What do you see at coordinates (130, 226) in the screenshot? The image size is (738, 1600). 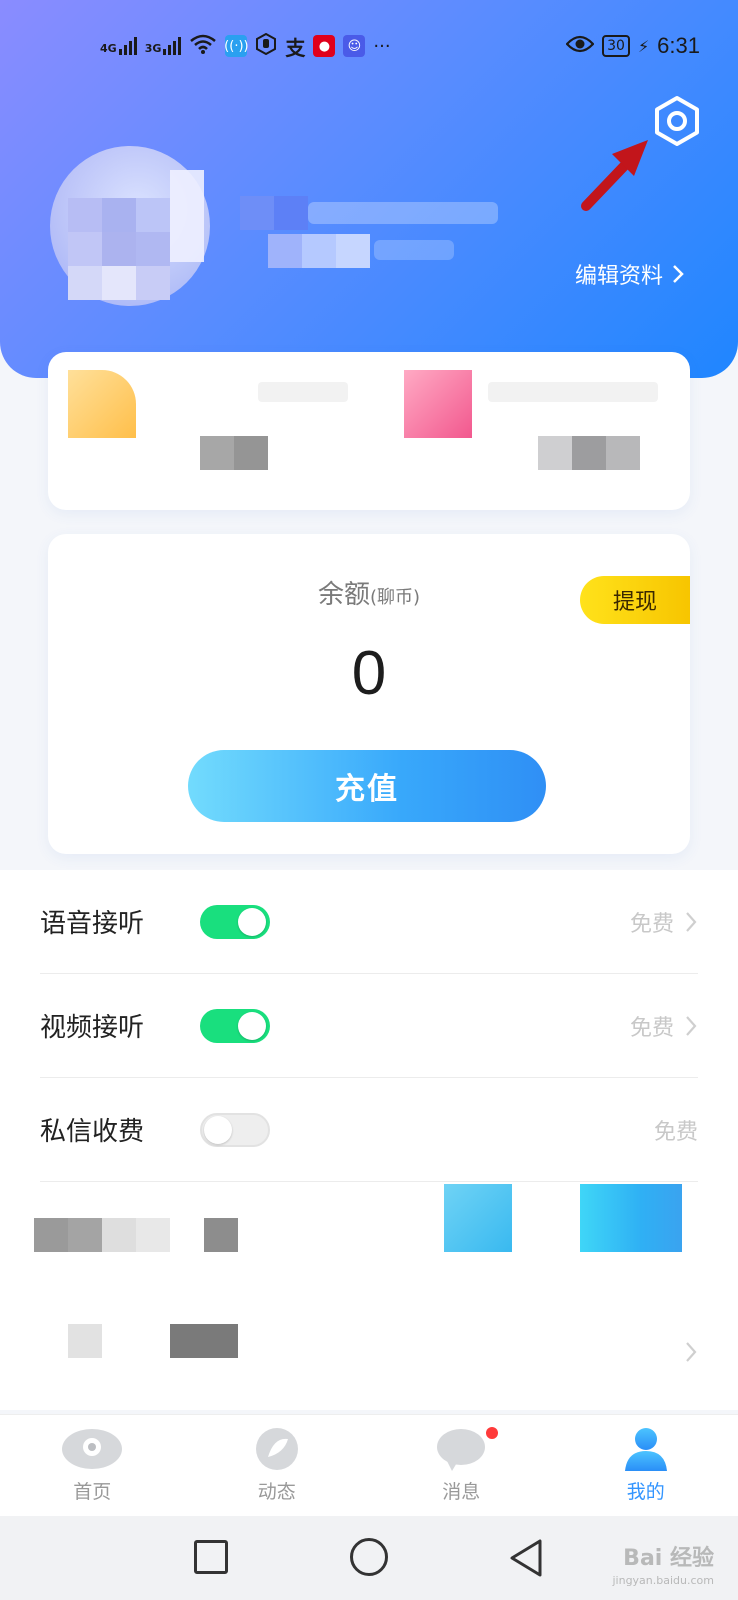 I see `avatar` at bounding box center [130, 226].